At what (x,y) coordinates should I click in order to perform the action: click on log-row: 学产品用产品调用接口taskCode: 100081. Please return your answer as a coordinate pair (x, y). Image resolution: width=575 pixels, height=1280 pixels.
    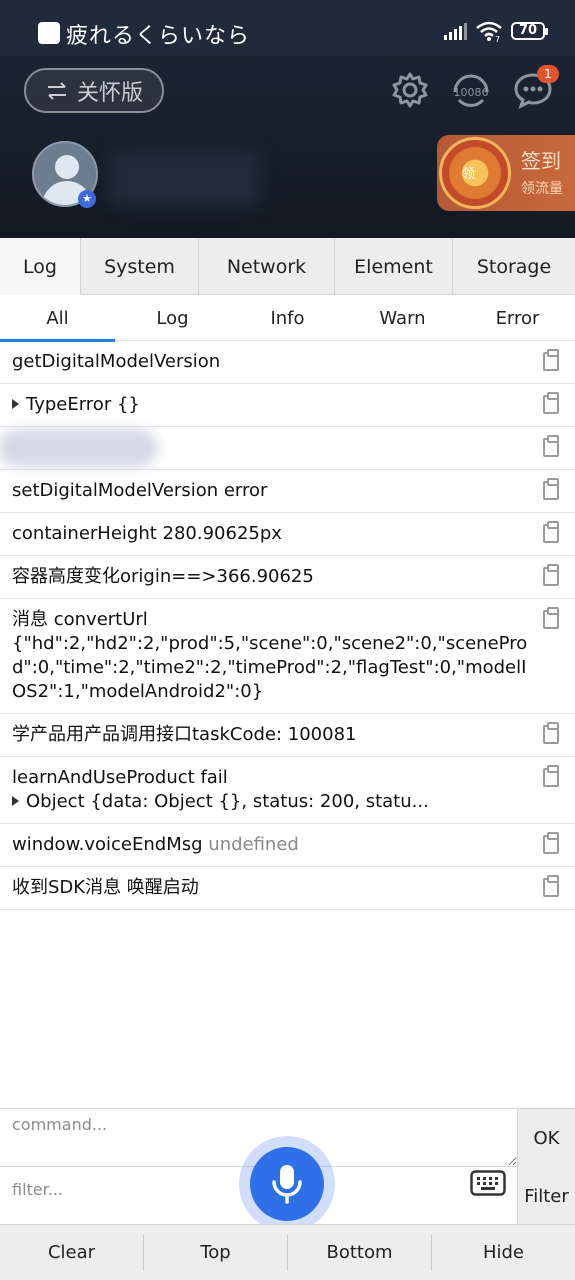
    Looking at the image, I should click on (287, 735).